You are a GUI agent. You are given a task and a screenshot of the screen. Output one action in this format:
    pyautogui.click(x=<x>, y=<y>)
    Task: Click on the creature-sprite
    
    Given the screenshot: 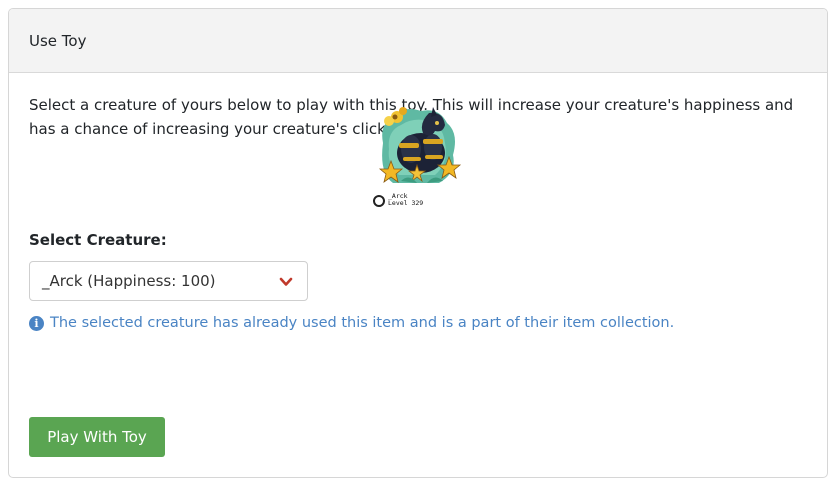 What is the action you would take?
    pyautogui.click(x=420, y=145)
    